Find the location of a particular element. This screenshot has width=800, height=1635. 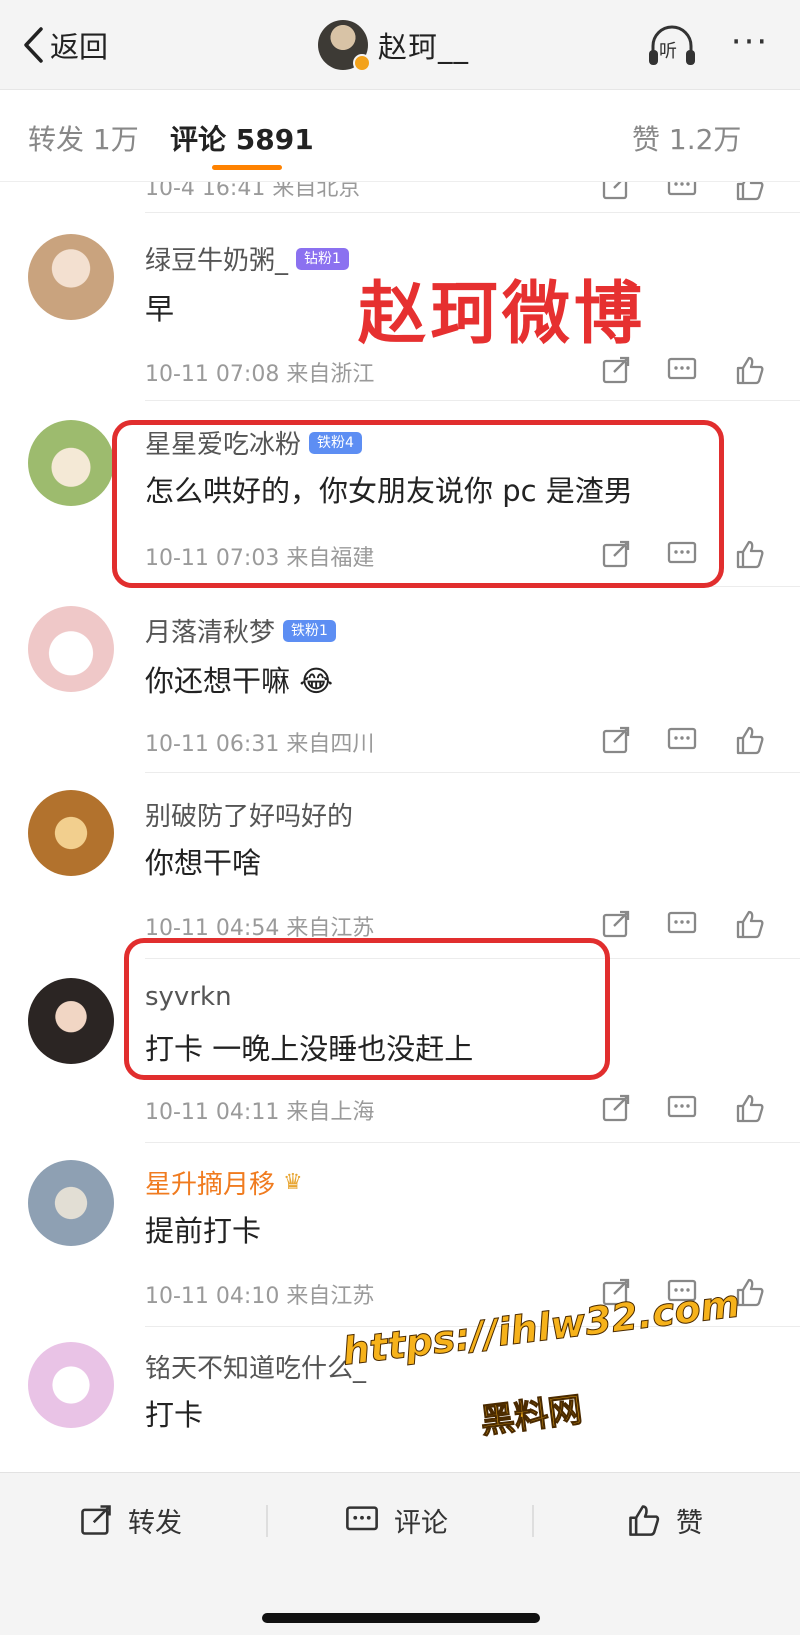

comment-text: 你还想干嘛 😂 is located at coordinates (239, 681).